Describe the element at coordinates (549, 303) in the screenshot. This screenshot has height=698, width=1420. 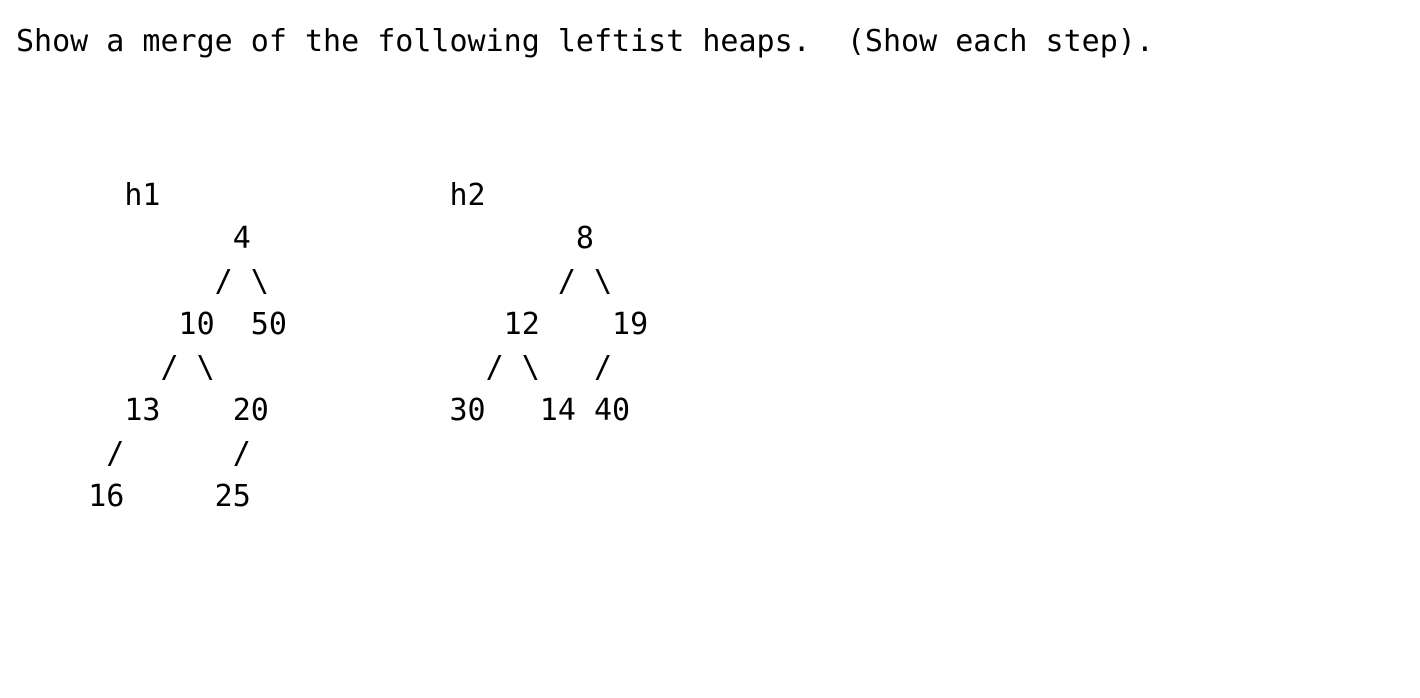
I see `heap-h2-diagram: h2 8 / \ 12 19 / \ / 30 14 40` at that location.